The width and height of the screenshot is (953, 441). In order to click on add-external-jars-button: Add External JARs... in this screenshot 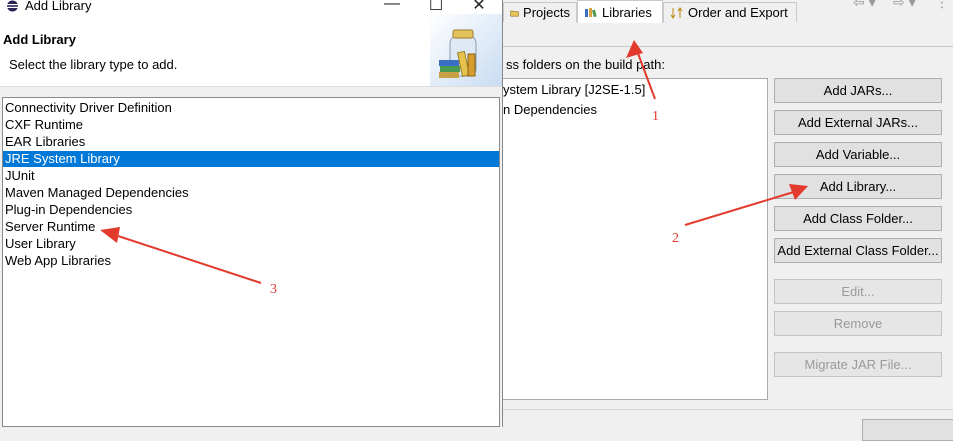, I will do `click(858, 122)`.